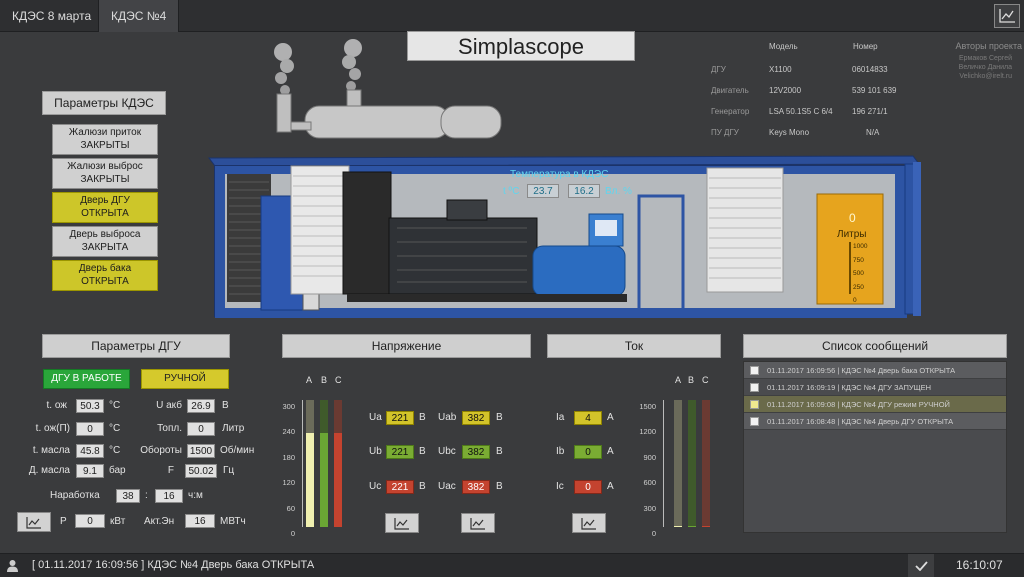  Describe the element at coordinates (201, 406) in the screenshot. I see `battery-voltage-value: 26.9` at that location.